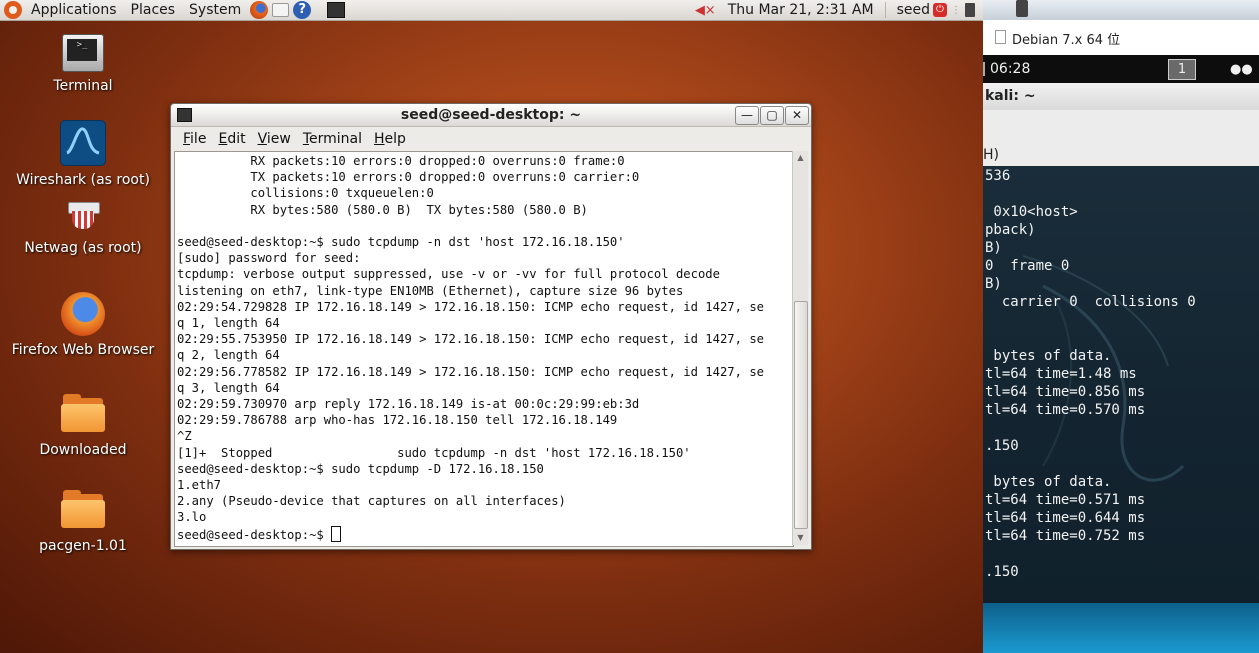 The height and width of the screenshot is (653, 1259). What do you see at coordinates (336, 10) in the screenshot?
I see `show-desktop-icon` at bounding box center [336, 10].